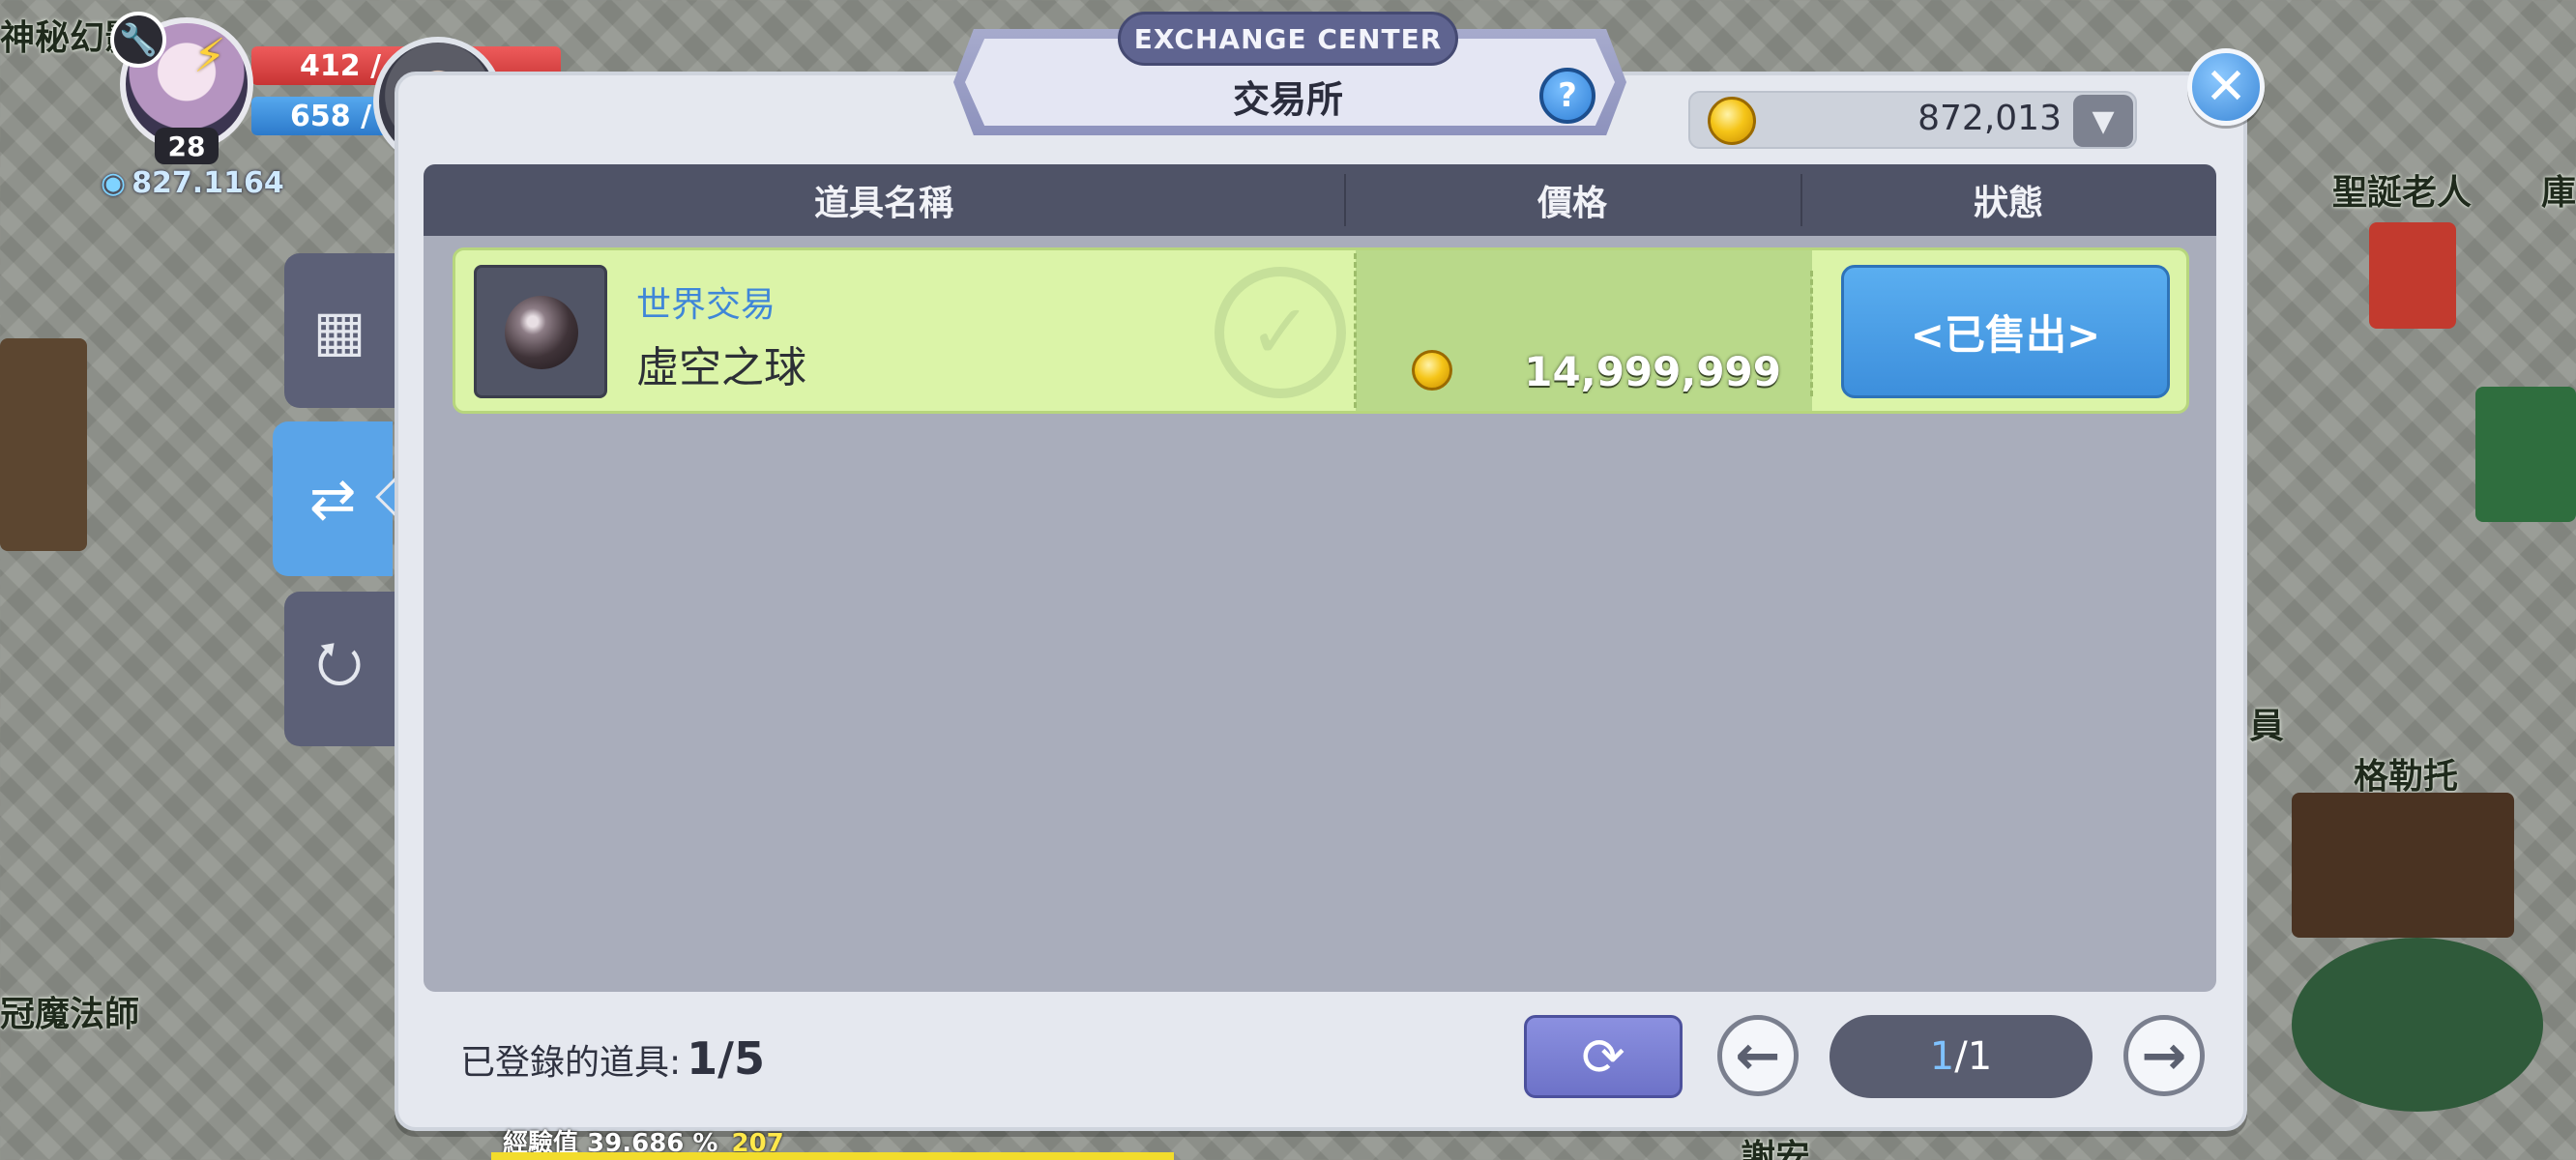  What do you see at coordinates (541, 333) in the screenshot?
I see `void-orb-icon` at bounding box center [541, 333].